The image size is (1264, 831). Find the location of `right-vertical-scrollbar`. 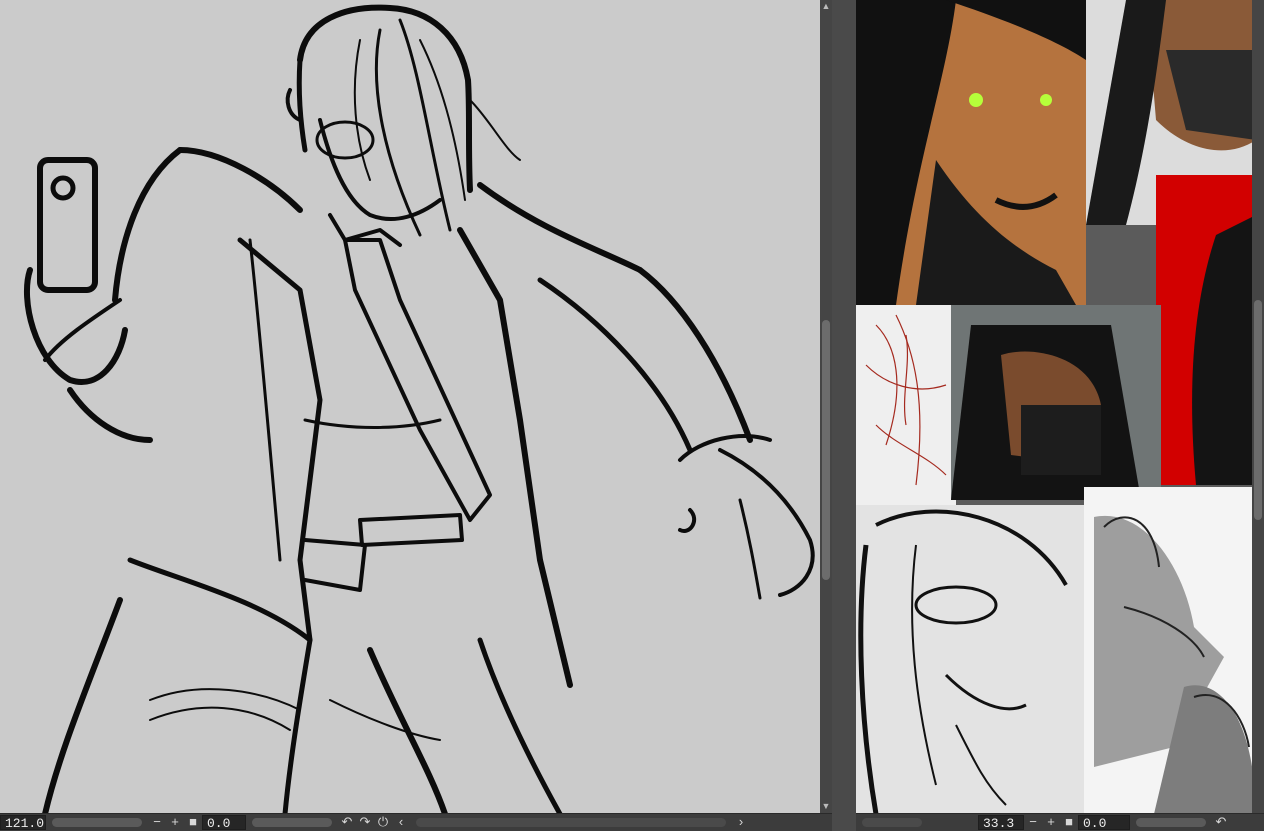

right-vertical-scrollbar is located at coordinates (1258, 407).